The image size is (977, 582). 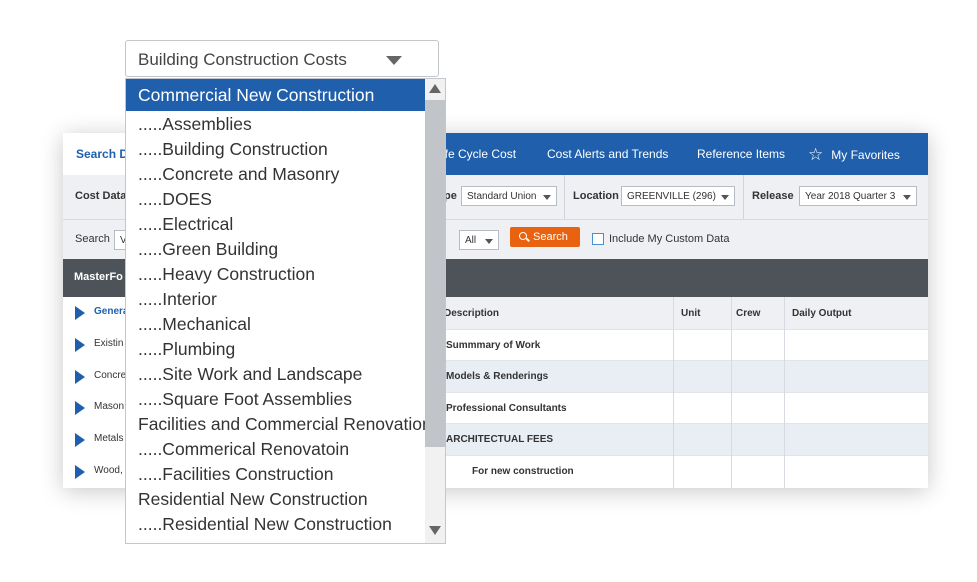 What do you see at coordinates (275, 424) in the screenshot?
I see `dropdown-option: Facilities and Commercial Renovation` at bounding box center [275, 424].